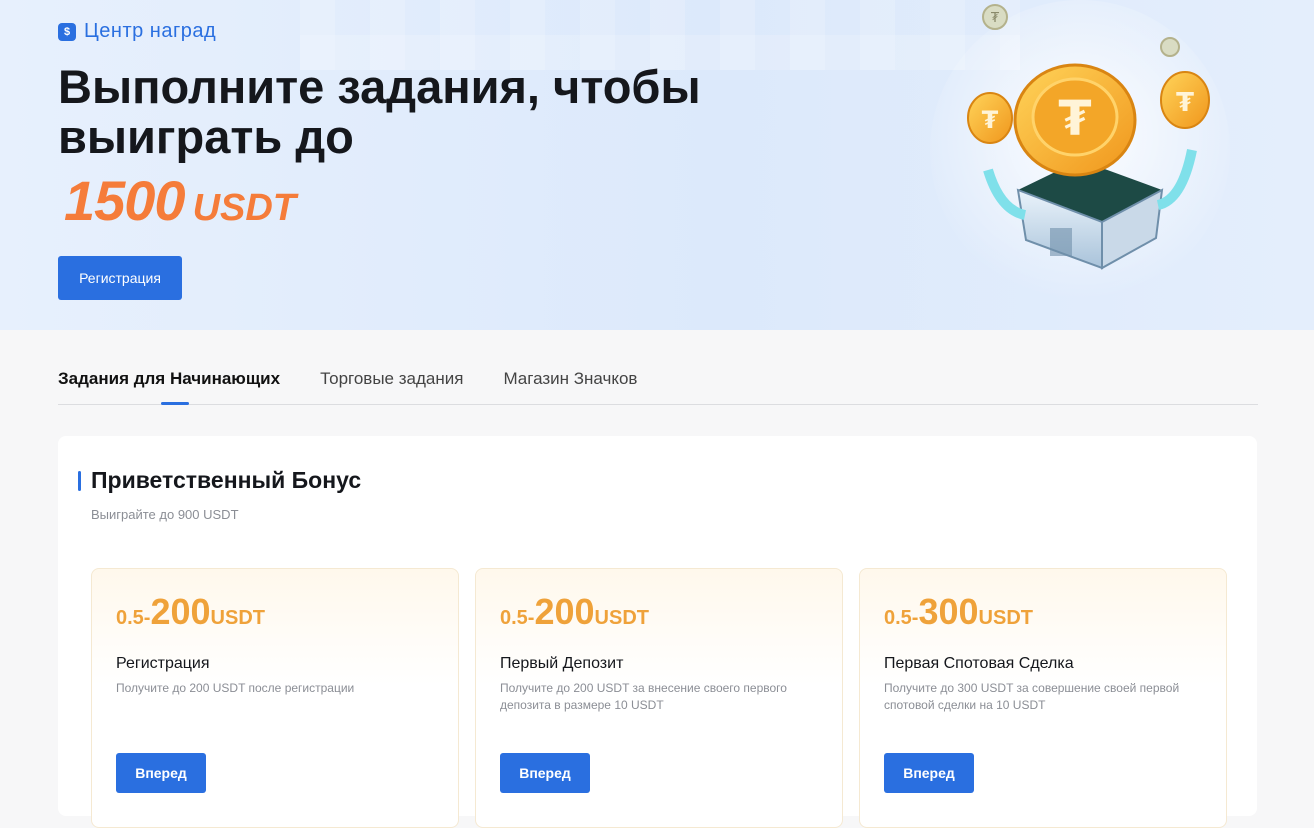  Describe the element at coordinates (244, 208) in the screenshot. I see `hero-amount-currency: USDT` at that location.